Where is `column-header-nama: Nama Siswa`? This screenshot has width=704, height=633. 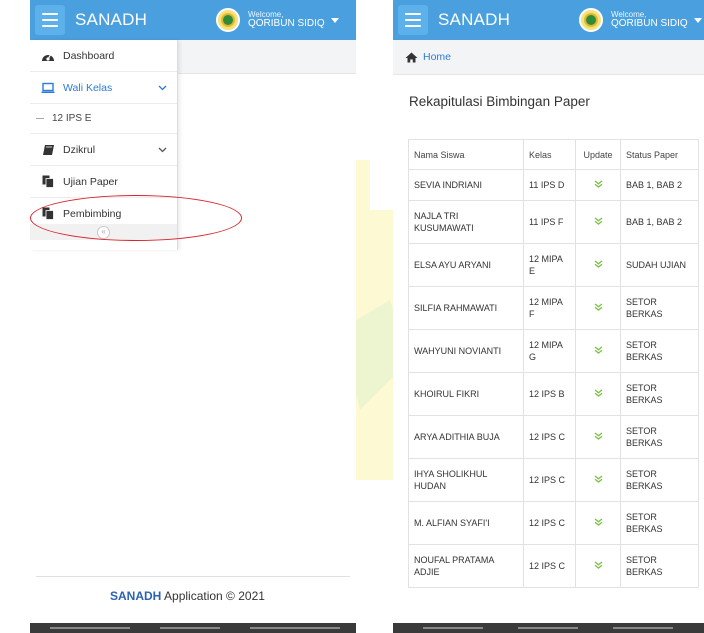
column-header-nama: Nama Siswa is located at coordinates (466, 154).